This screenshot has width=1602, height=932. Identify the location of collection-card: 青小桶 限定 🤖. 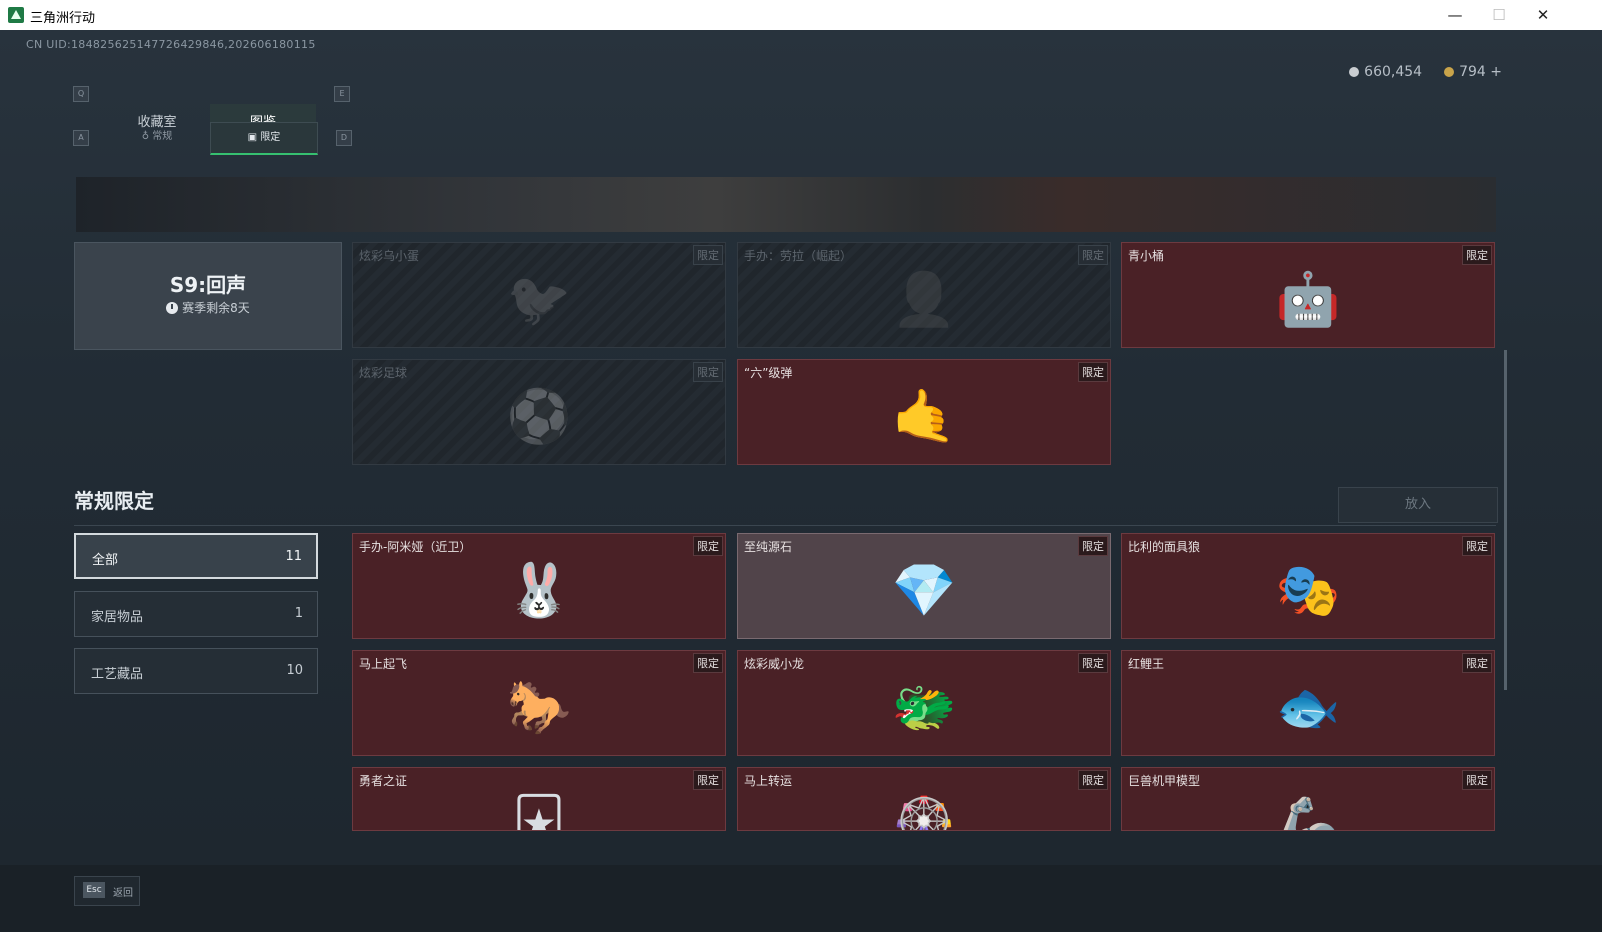
(1308, 295).